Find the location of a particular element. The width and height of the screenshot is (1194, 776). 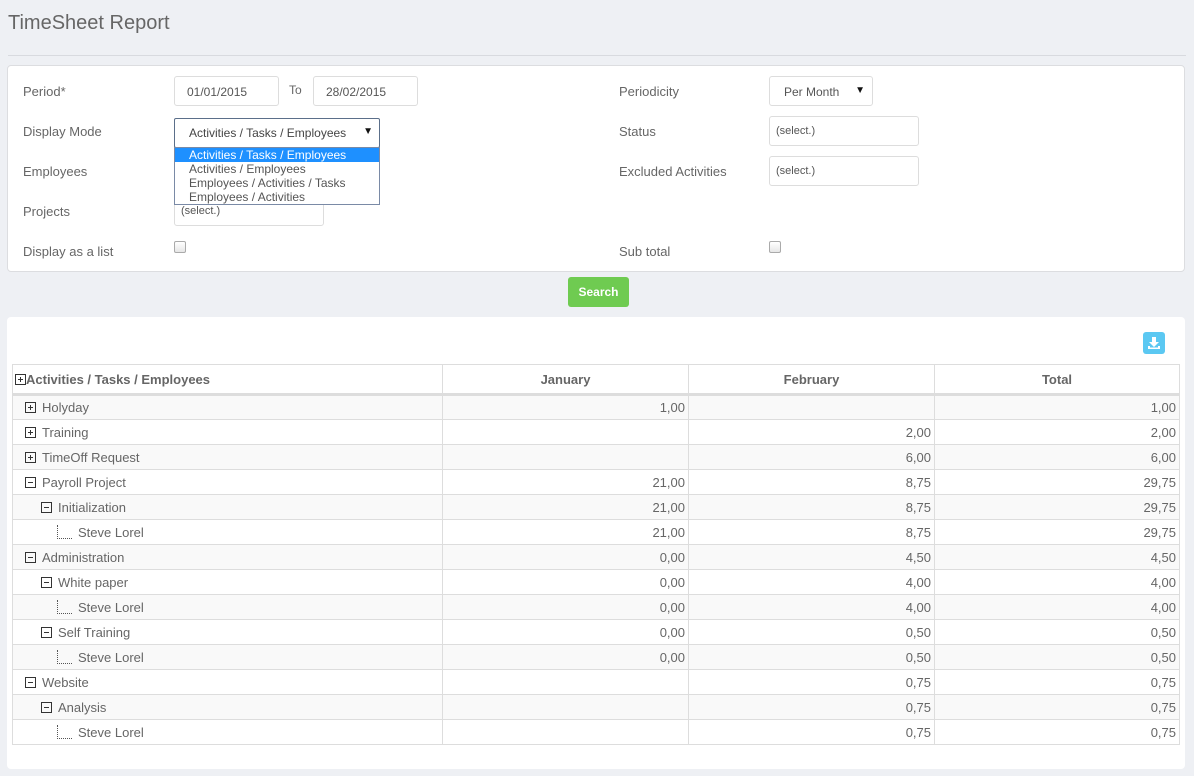

table-row: Website 0,75 0,75 is located at coordinates (596, 682).